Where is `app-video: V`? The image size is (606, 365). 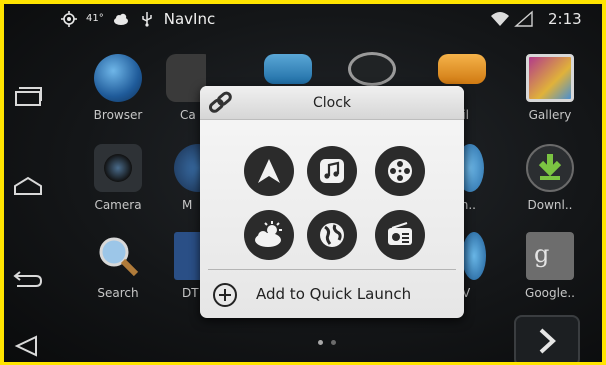
app-video: V is located at coordinates (474, 266).